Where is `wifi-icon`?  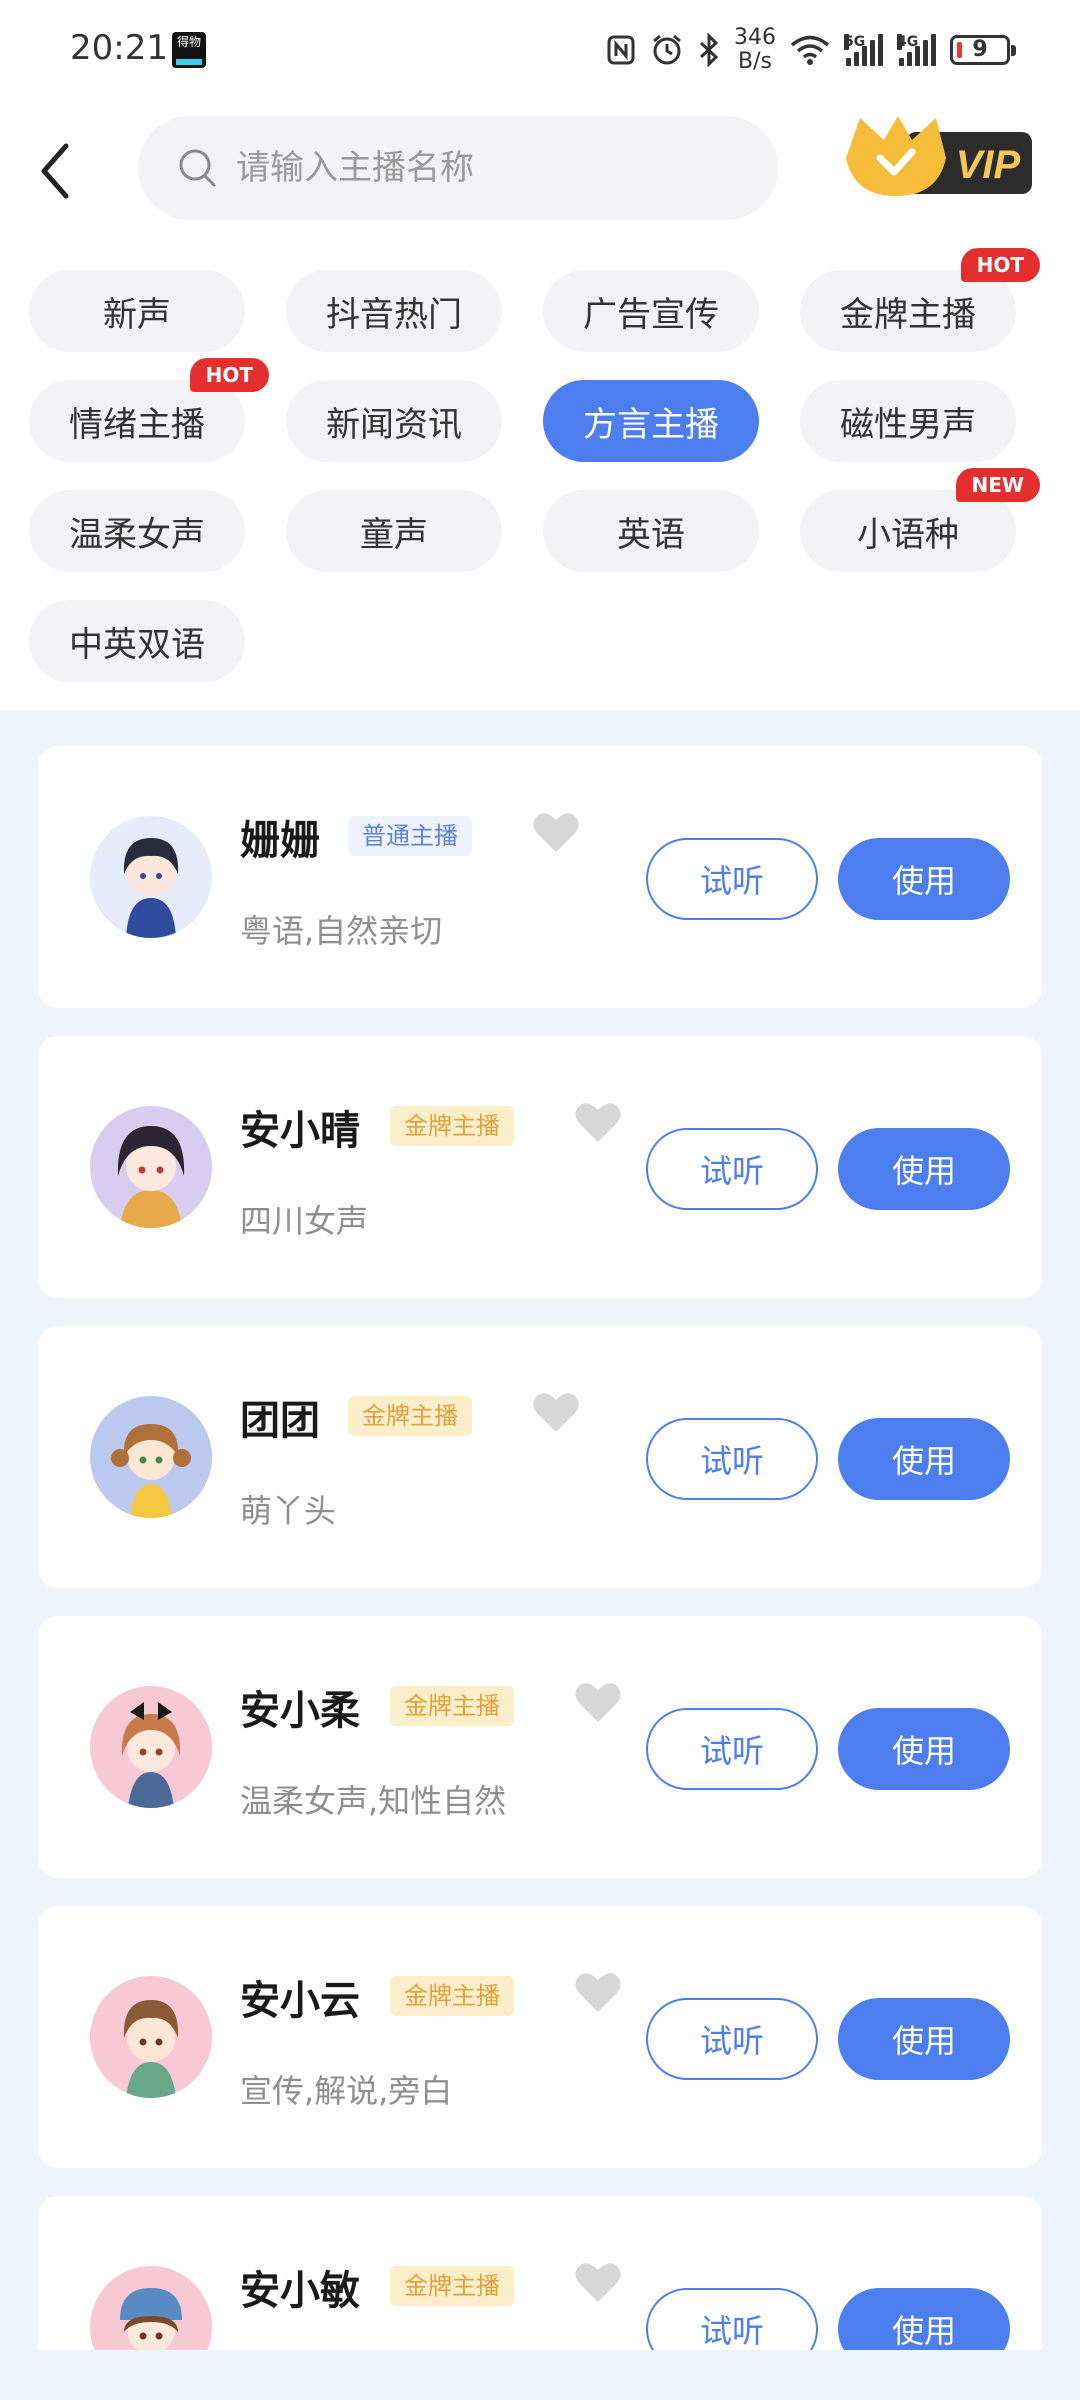
wifi-icon is located at coordinates (810, 50).